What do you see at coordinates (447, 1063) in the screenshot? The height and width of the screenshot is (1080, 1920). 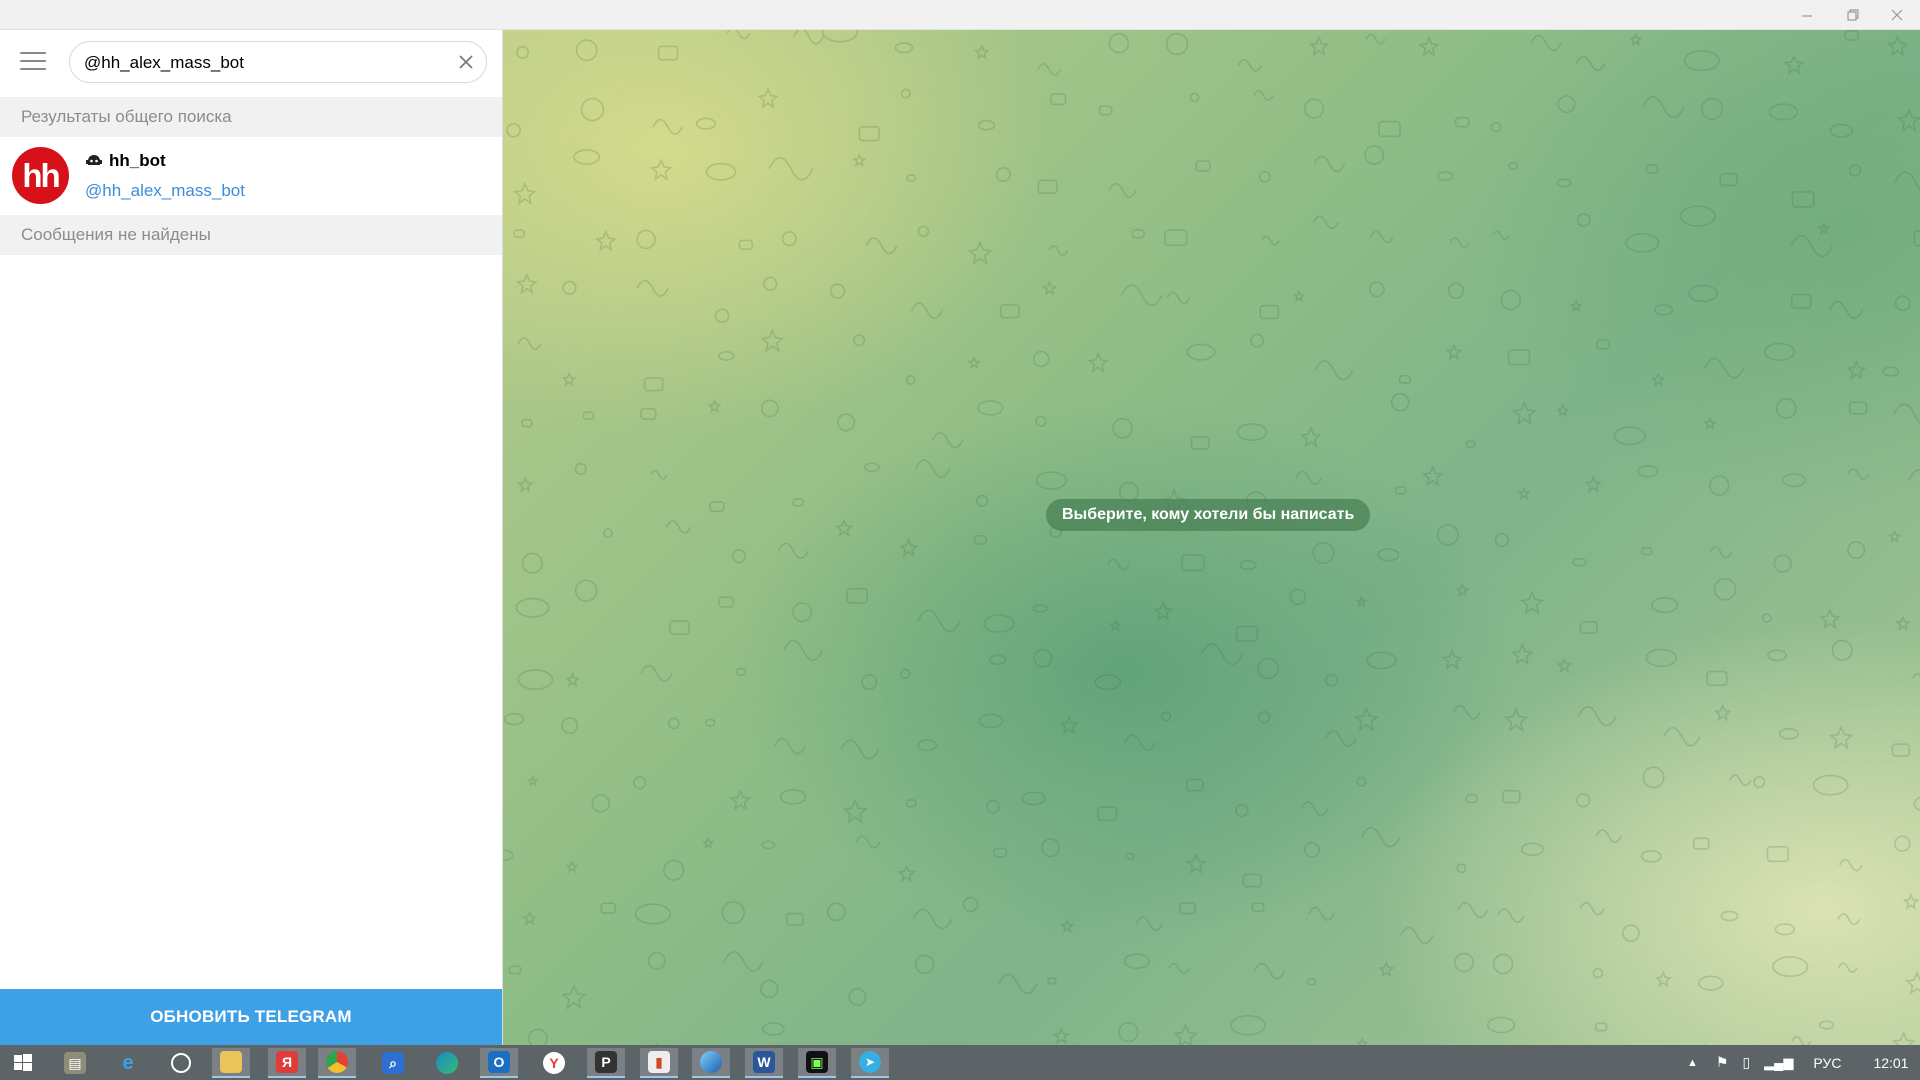 I see `taskbar-edge` at bounding box center [447, 1063].